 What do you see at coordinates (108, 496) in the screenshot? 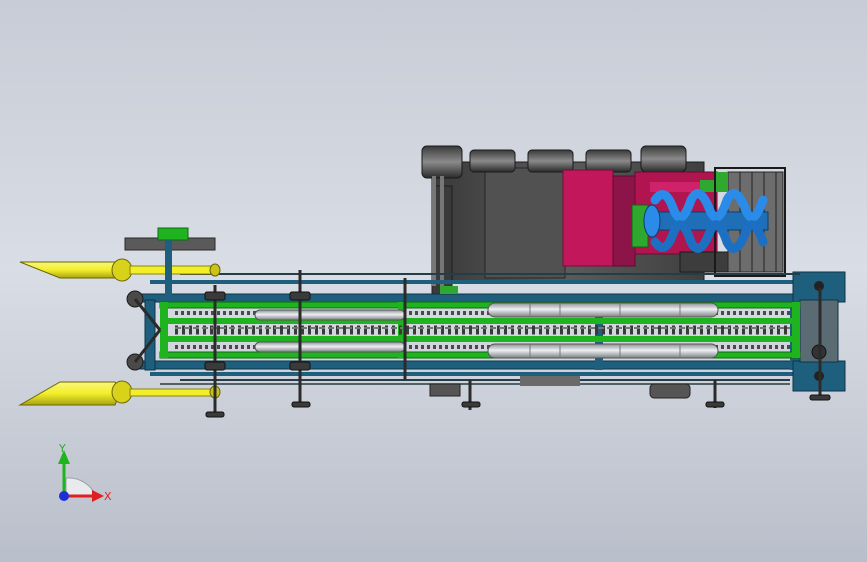
I see `axis-x-label: X` at bounding box center [108, 496].